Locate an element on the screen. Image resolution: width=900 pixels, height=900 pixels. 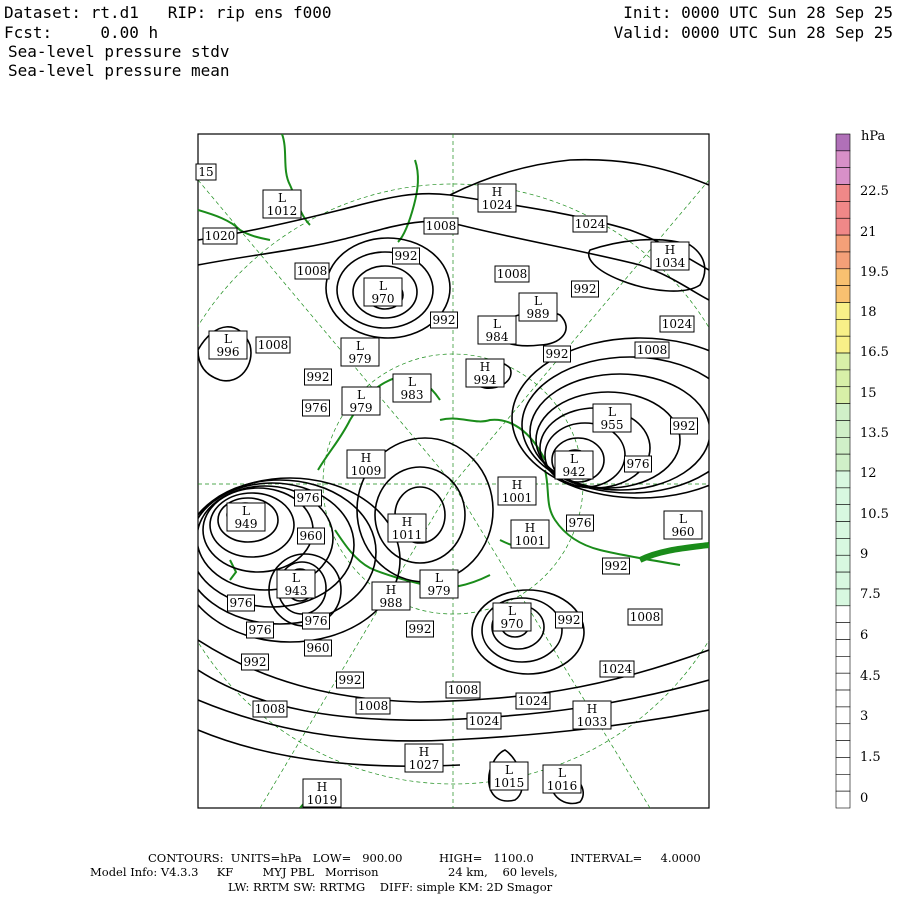
low-pressure-label: L1016 is located at coordinates (562, 779).